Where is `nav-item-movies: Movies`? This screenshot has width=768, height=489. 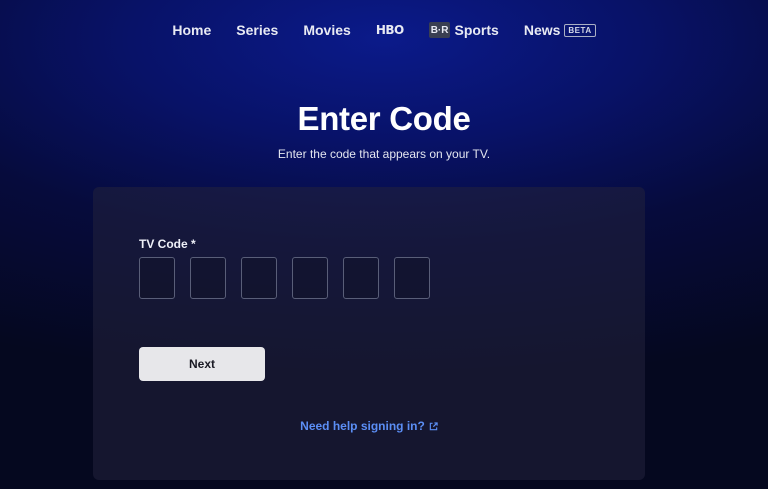 nav-item-movies: Movies is located at coordinates (326, 30).